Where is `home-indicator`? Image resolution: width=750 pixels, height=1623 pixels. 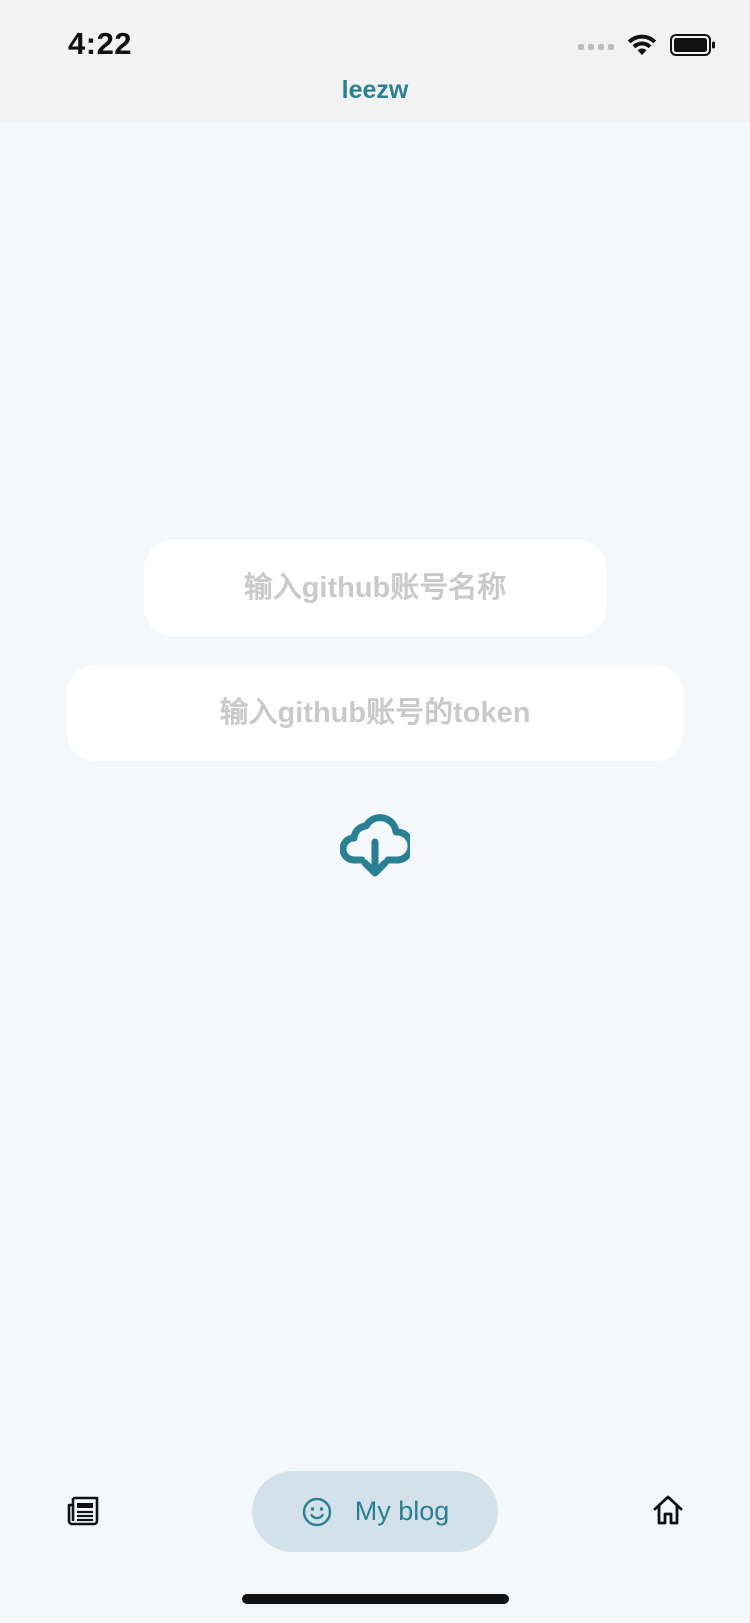 home-indicator is located at coordinates (375, 1599).